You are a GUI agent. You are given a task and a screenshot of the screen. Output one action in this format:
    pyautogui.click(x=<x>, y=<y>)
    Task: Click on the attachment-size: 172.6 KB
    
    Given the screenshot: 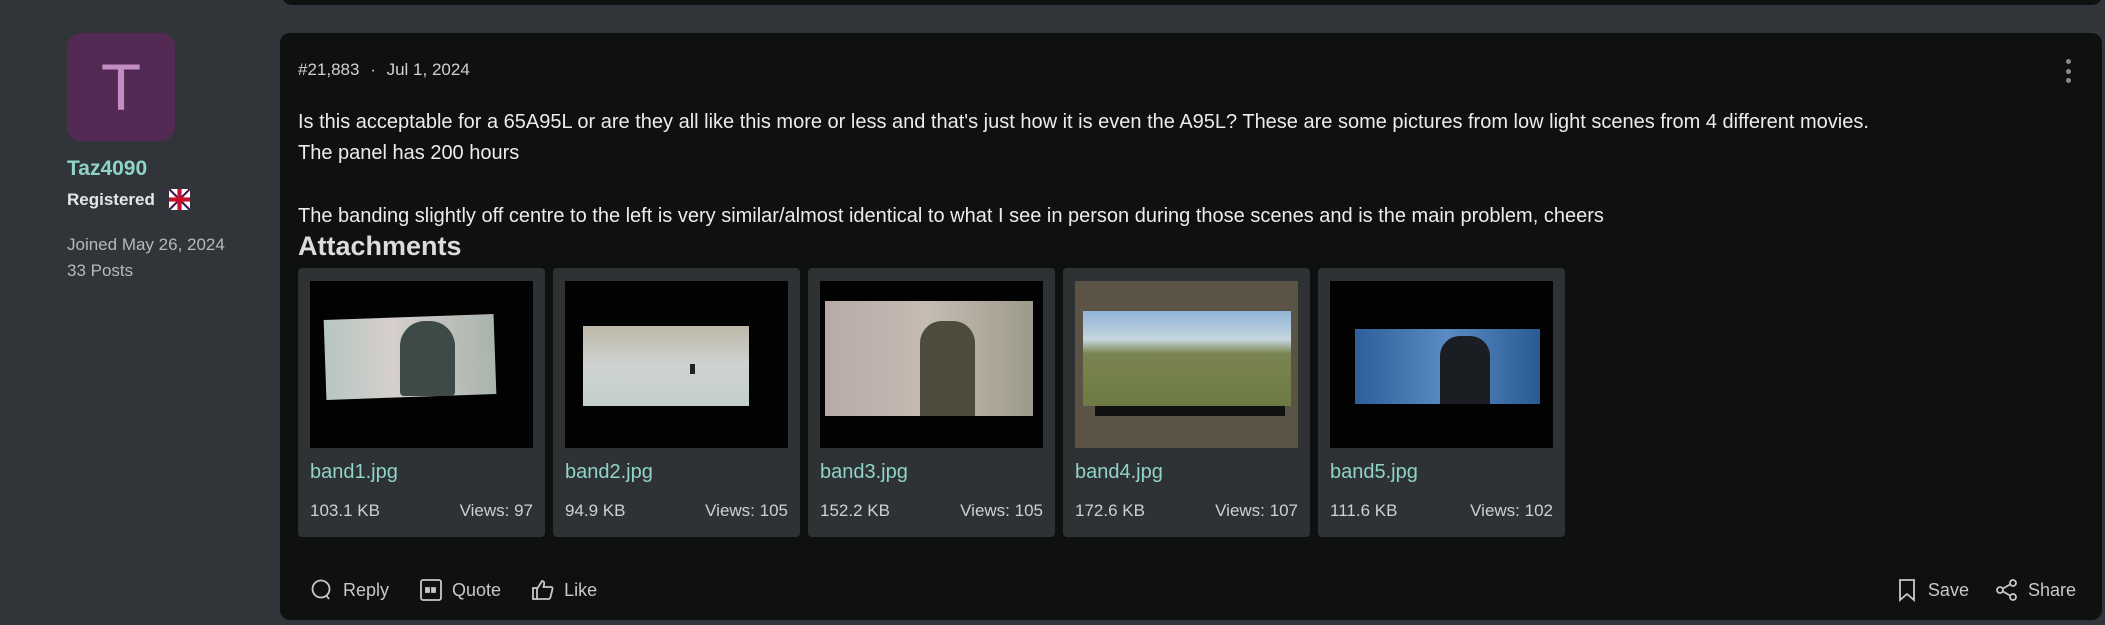 What is the action you would take?
    pyautogui.click(x=1110, y=510)
    